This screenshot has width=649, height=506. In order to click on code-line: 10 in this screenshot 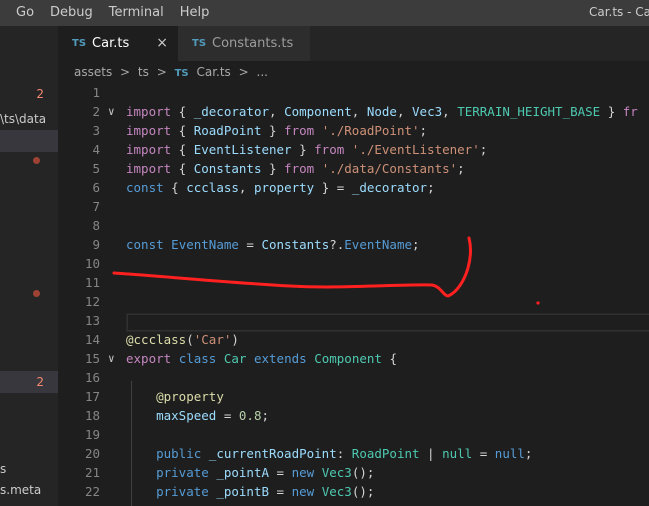, I will do `click(353, 263)`.